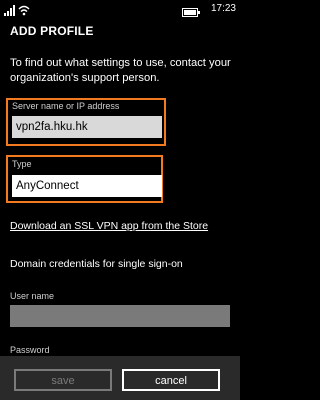 The width and height of the screenshot is (320, 400). What do you see at coordinates (10, 12) in the screenshot?
I see `signal-icon` at bounding box center [10, 12].